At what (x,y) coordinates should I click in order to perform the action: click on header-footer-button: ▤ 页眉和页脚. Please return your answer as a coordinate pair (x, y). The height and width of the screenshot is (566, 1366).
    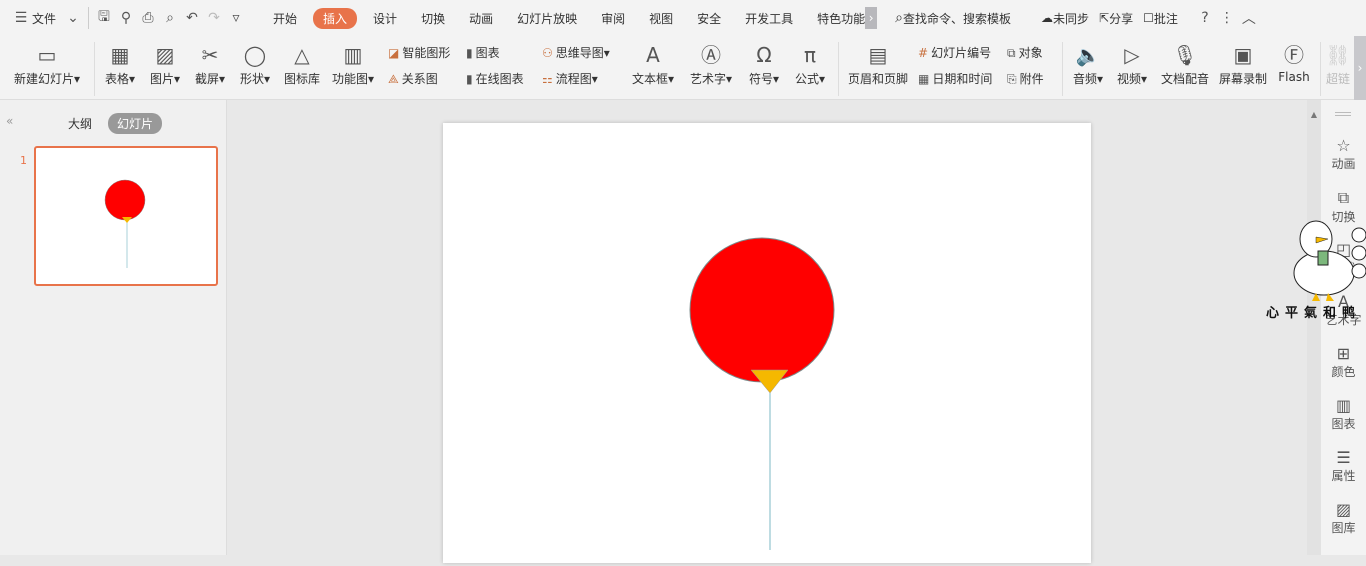
    Looking at the image, I should click on (878, 63).